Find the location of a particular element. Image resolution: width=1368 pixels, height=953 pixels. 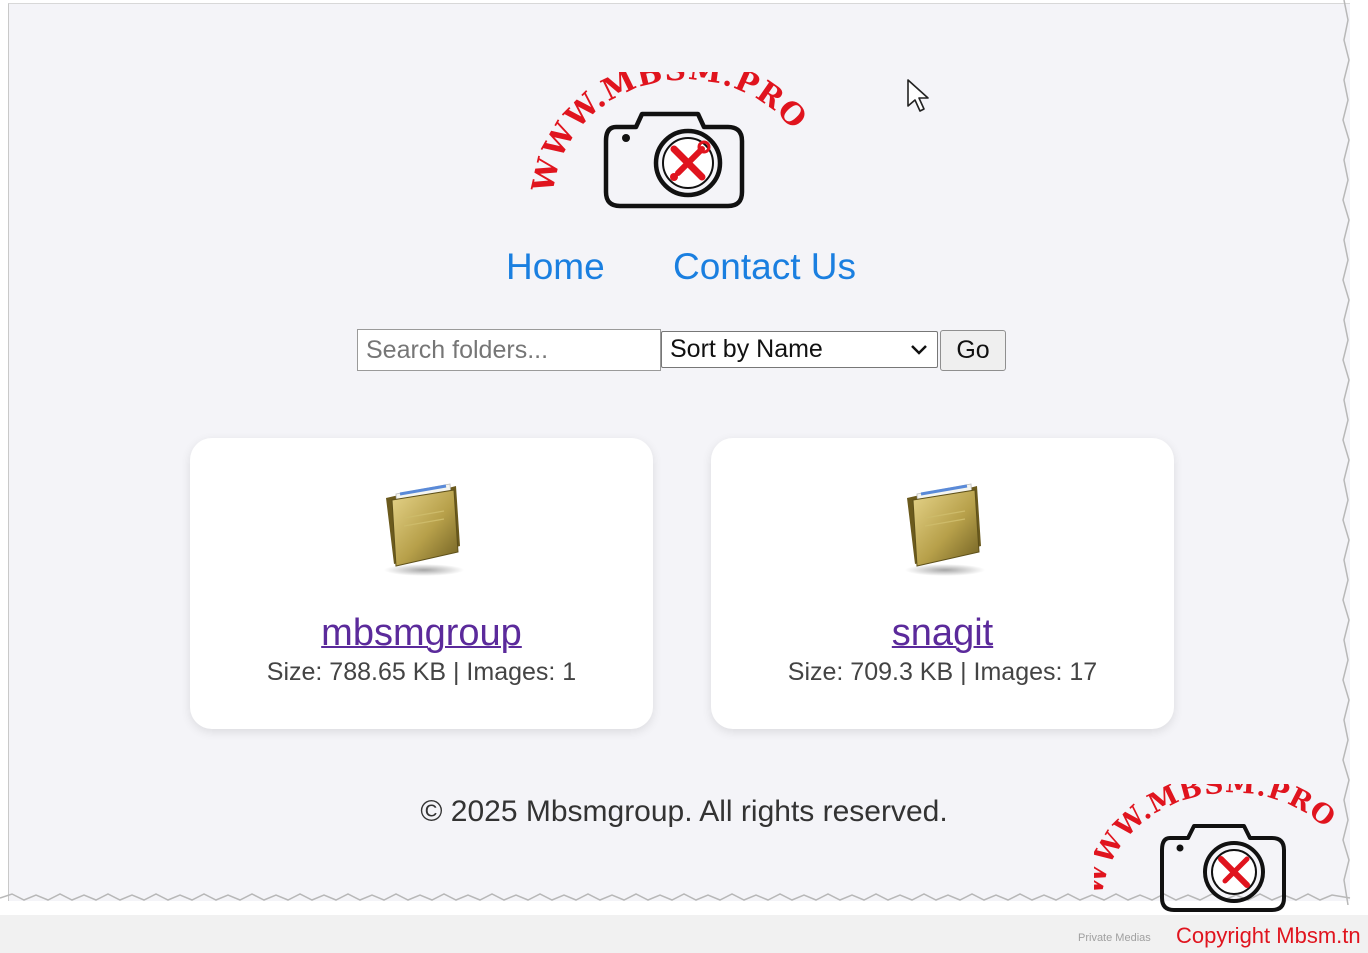

mouse-cursor-icon is located at coordinates (918, 95).